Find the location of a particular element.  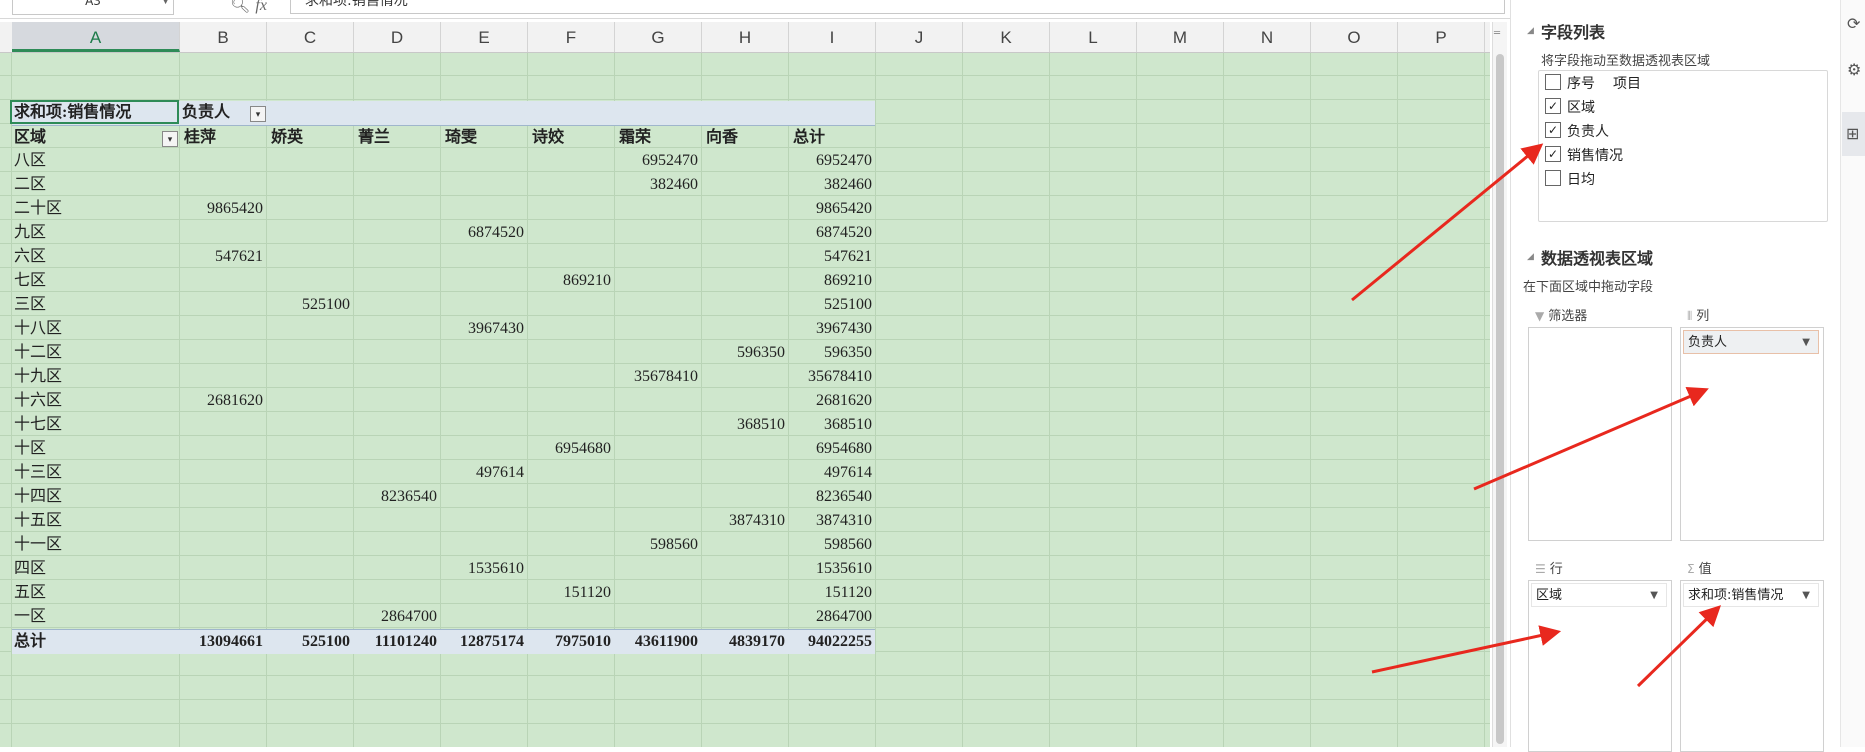

pivot-total-cell: 4839170 is located at coordinates (745, 642).